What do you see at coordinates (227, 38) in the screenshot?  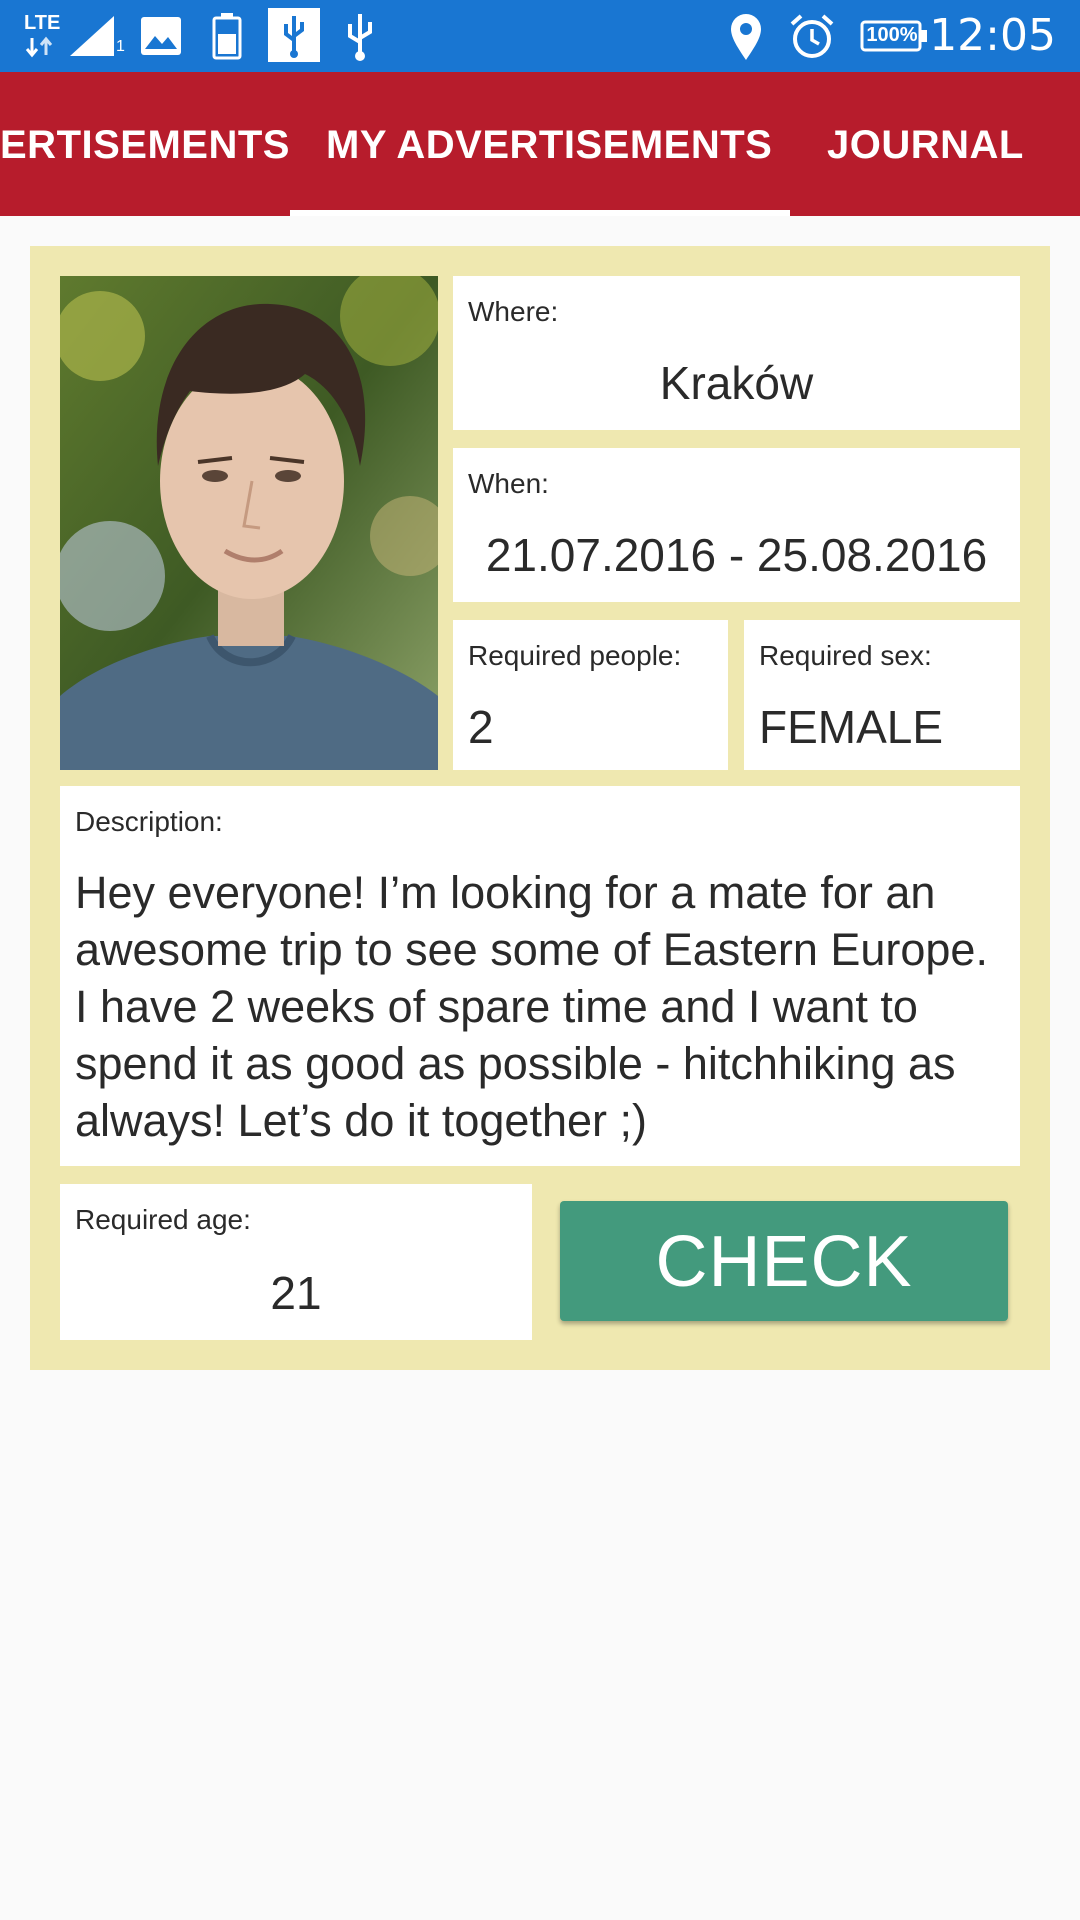 I see `battery-saver-icon` at bounding box center [227, 38].